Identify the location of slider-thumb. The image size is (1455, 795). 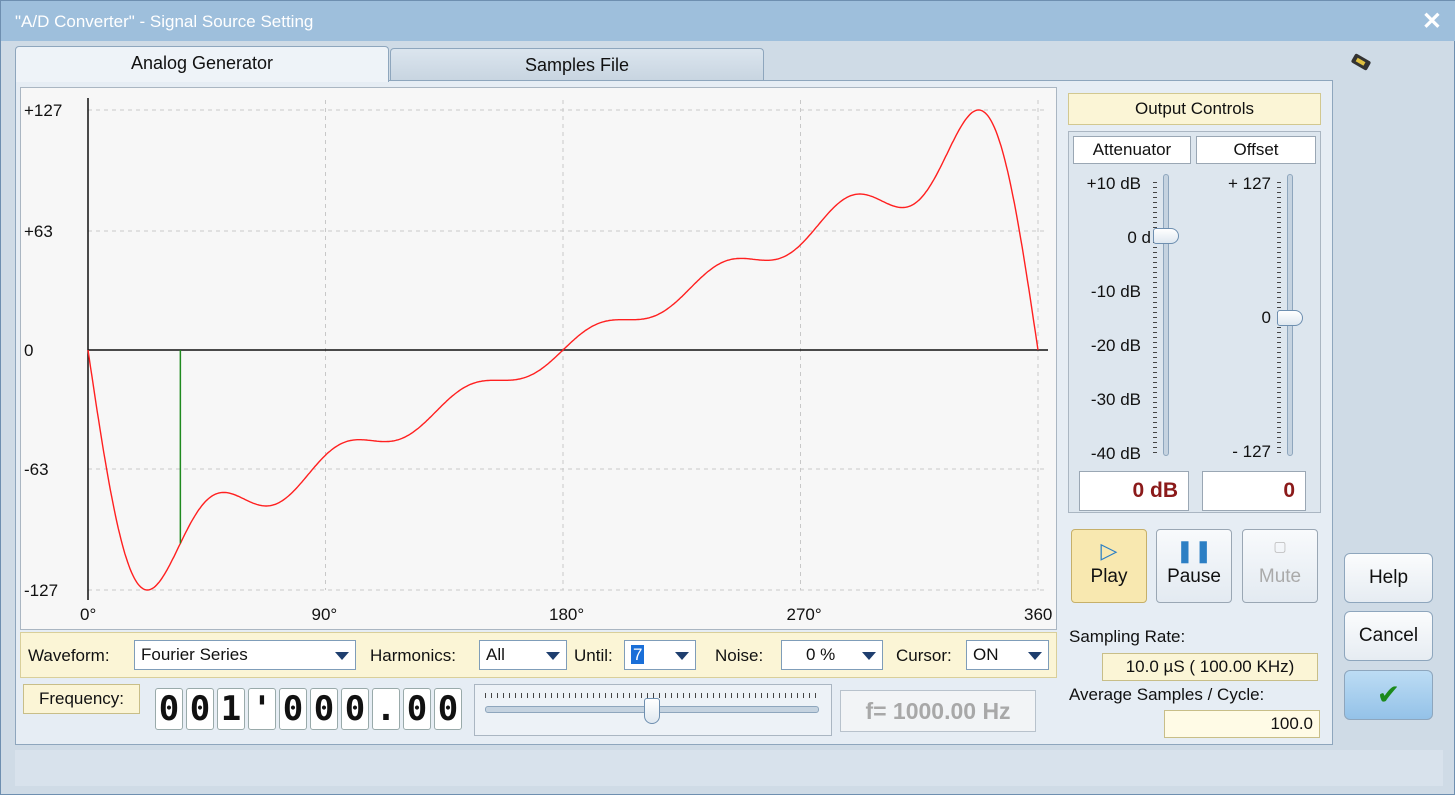
(652, 711).